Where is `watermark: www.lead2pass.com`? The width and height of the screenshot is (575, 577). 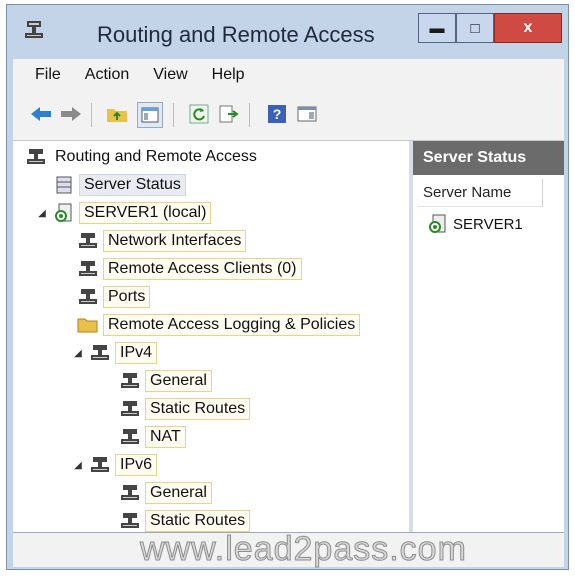
watermark: www.lead2pass.com is located at coordinates (303, 549).